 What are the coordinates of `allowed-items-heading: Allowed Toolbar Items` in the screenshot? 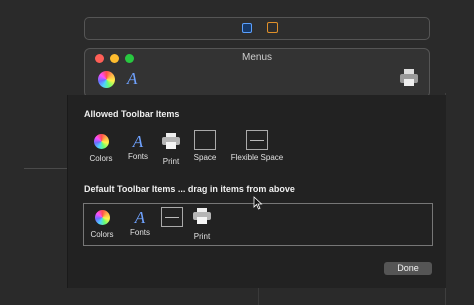 It's located at (132, 114).